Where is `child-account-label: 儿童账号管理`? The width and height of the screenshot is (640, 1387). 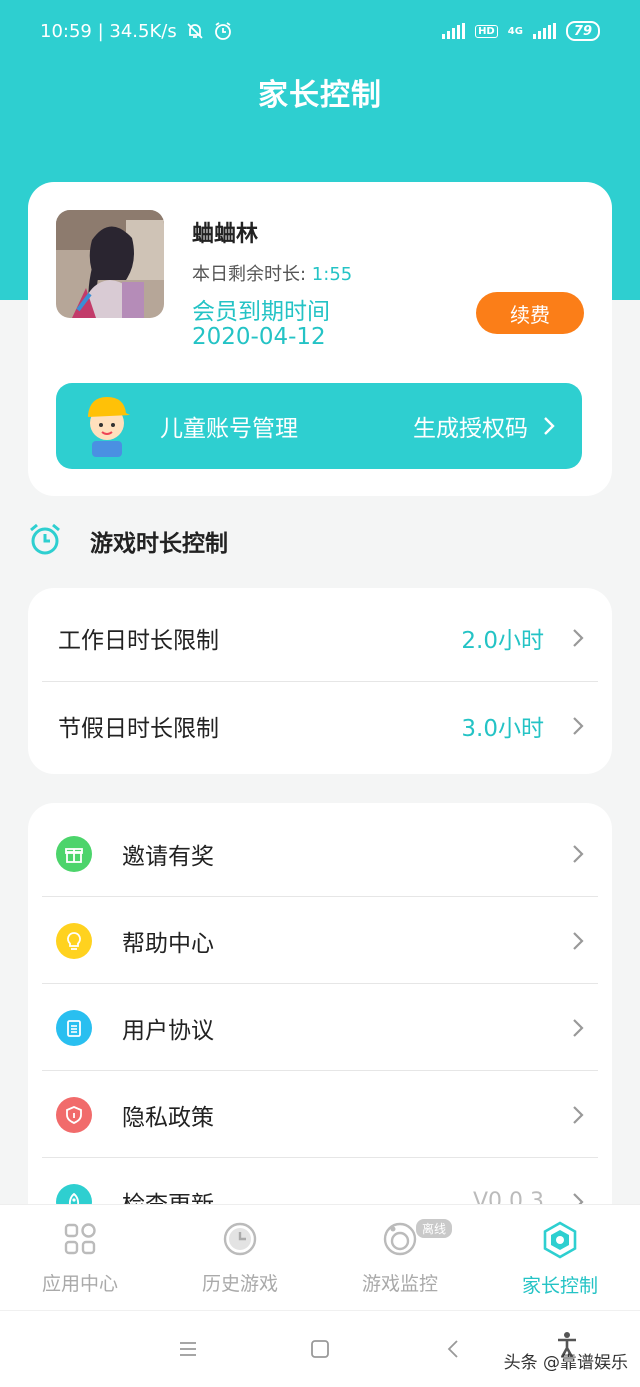
child-account-label: 儿童账号管理 is located at coordinates (229, 429).